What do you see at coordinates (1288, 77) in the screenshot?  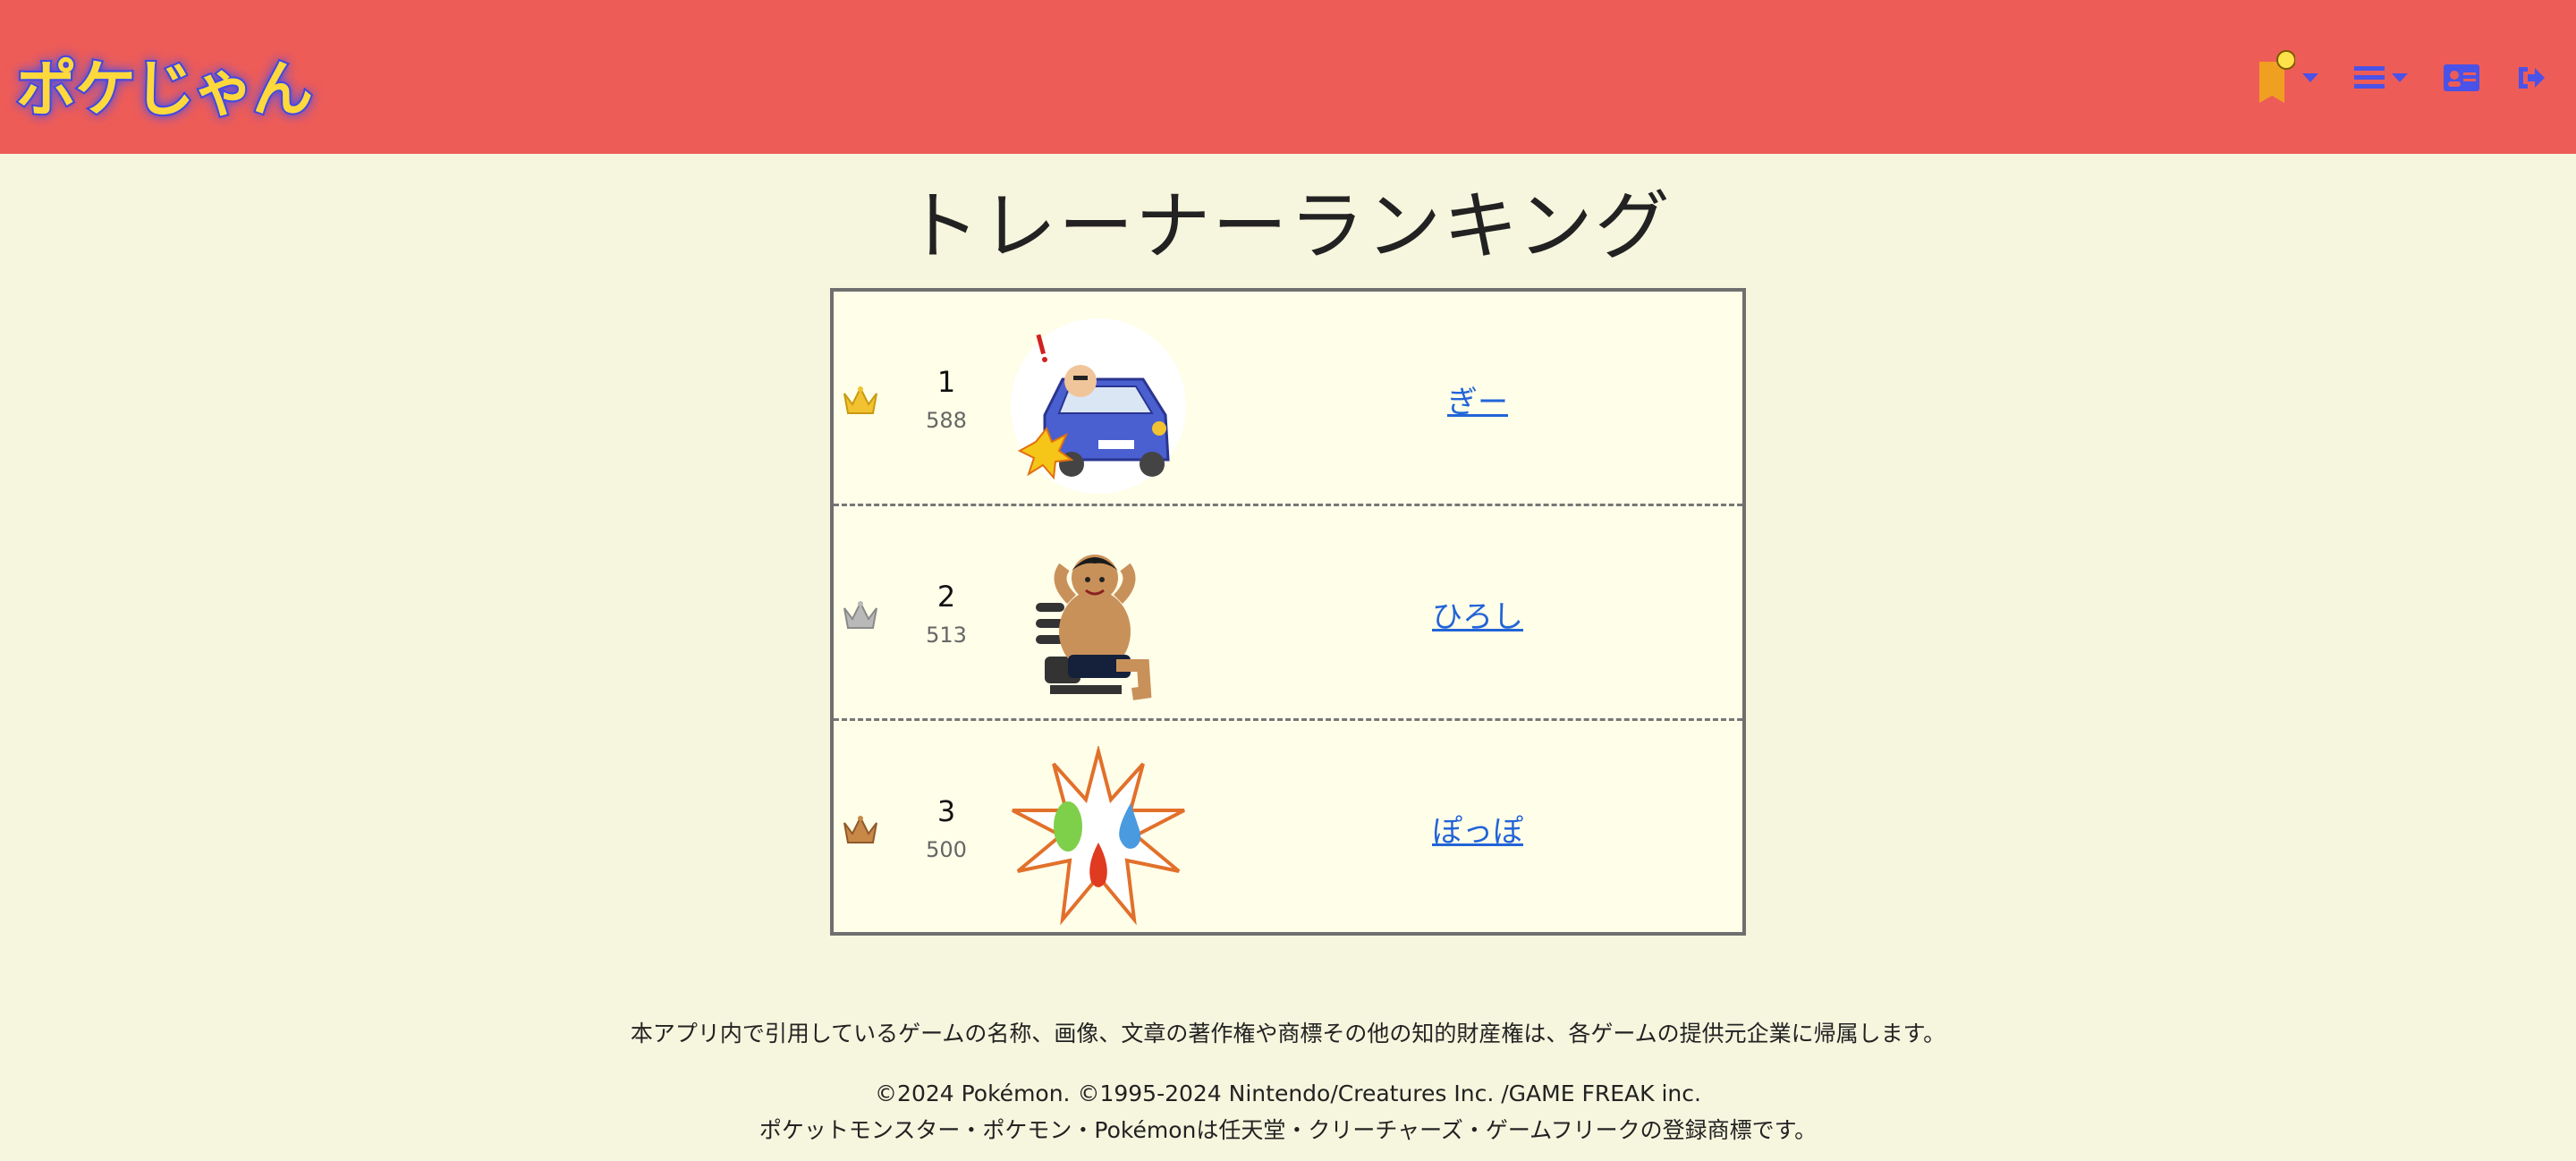 I see `navbar: ポケじゃん` at bounding box center [1288, 77].